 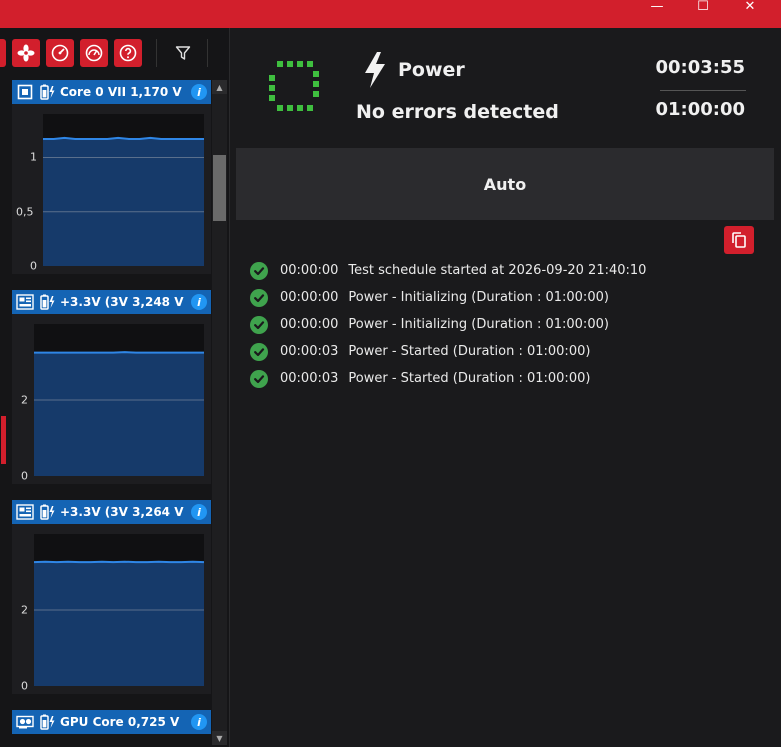 I want to click on sensor-header: Core 0 VII 1,170 V i, so click(x=111, y=92).